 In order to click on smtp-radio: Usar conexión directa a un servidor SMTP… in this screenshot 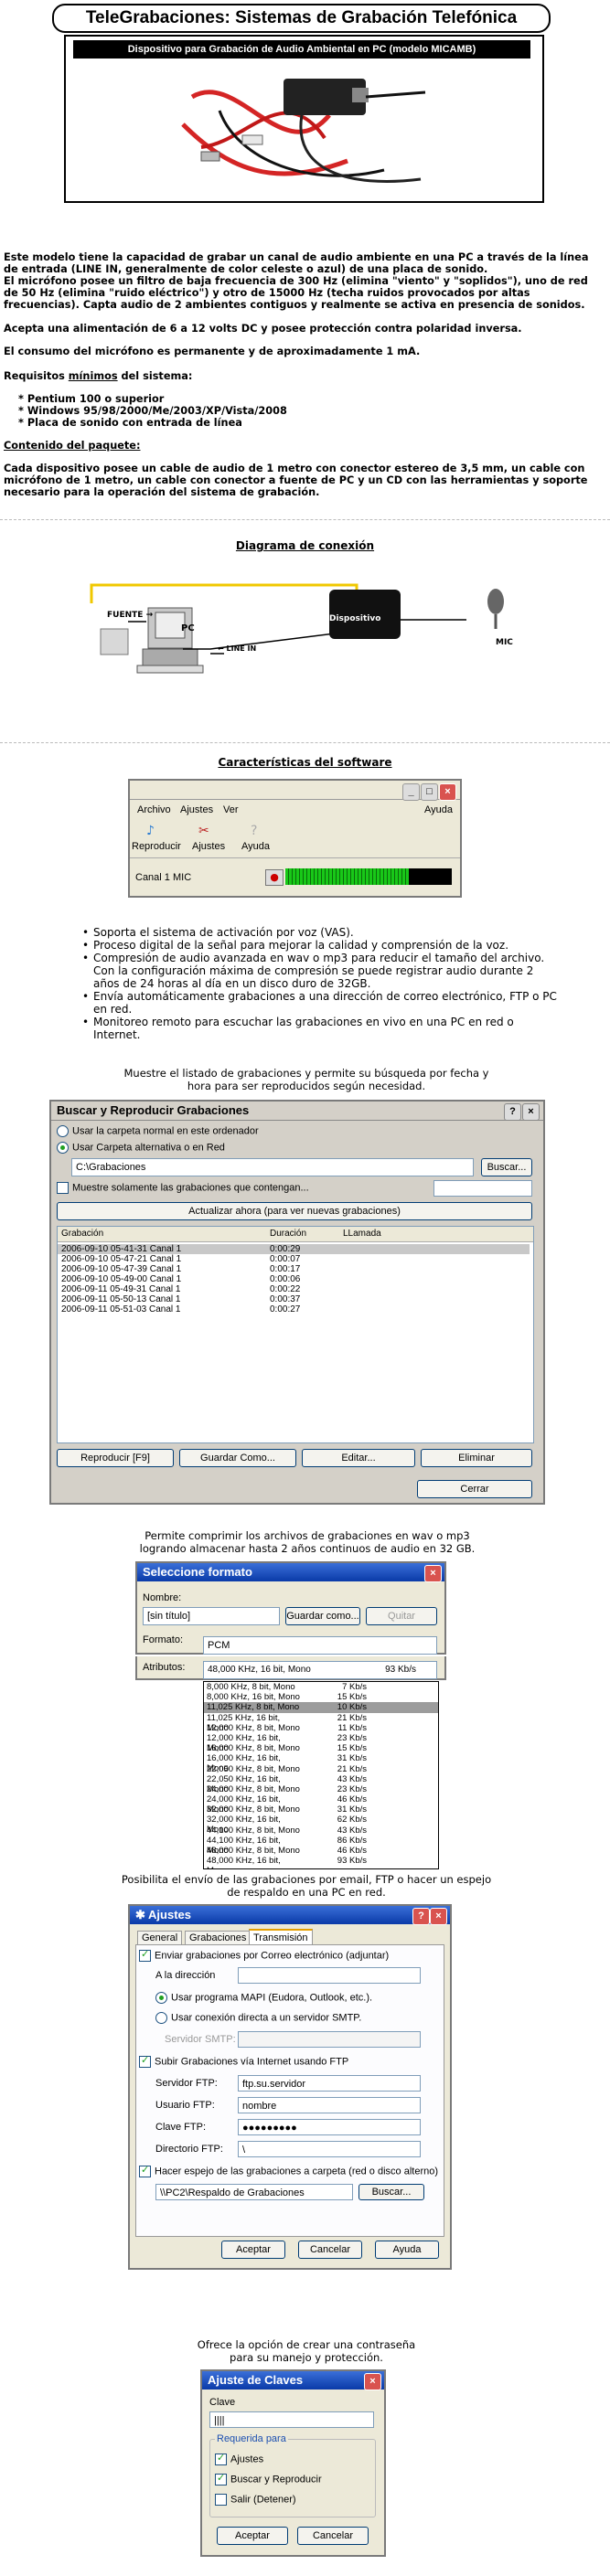, I will do `click(258, 2018)`.